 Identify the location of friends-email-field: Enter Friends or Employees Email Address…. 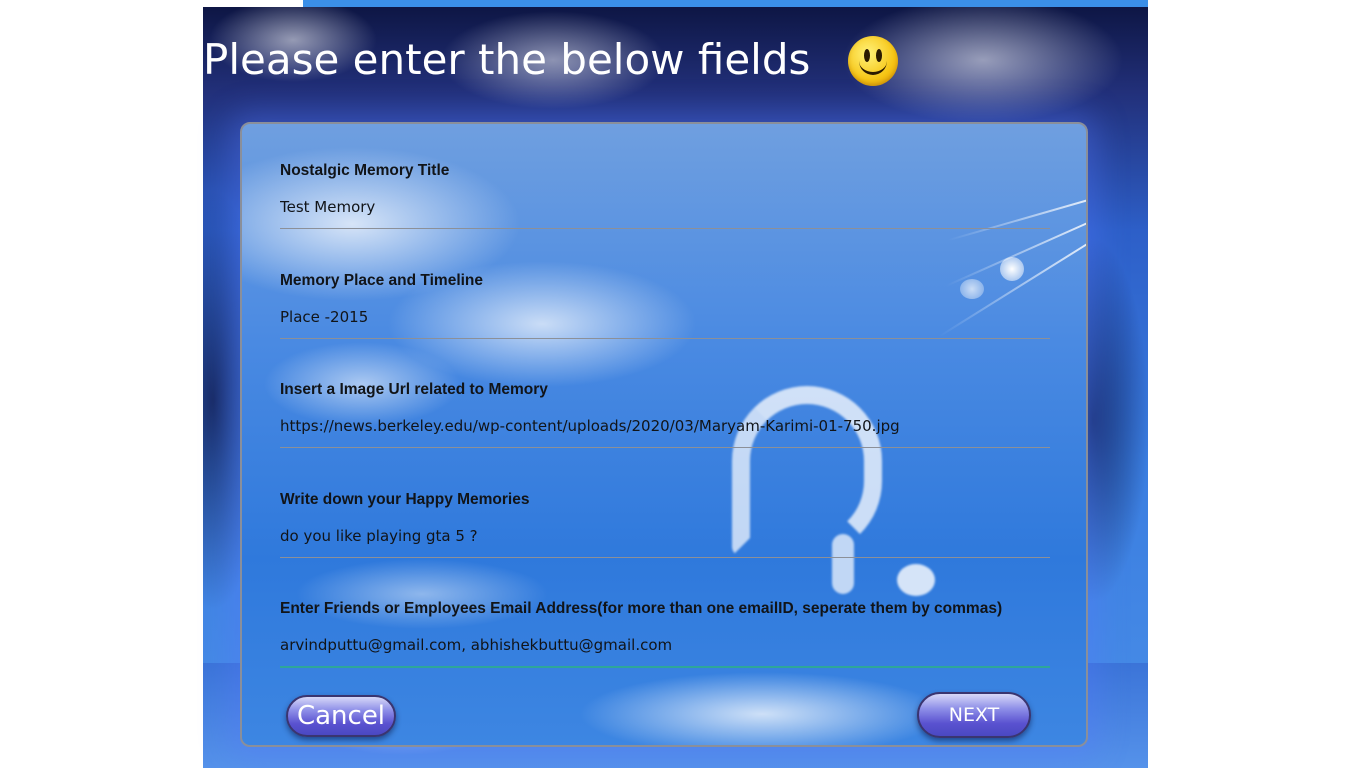
(665, 615).